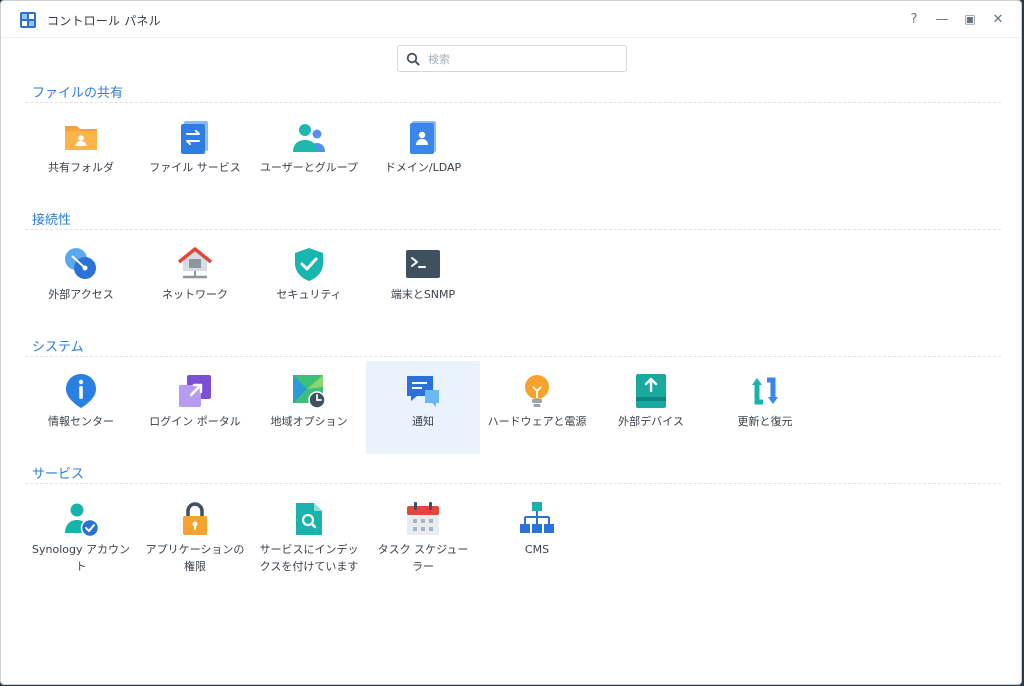 Image resolution: width=1024 pixels, height=686 pixels. What do you see at coordinates (413, 59) in the screenshot?
I see `search-icon` at bounding box center [413, 59].